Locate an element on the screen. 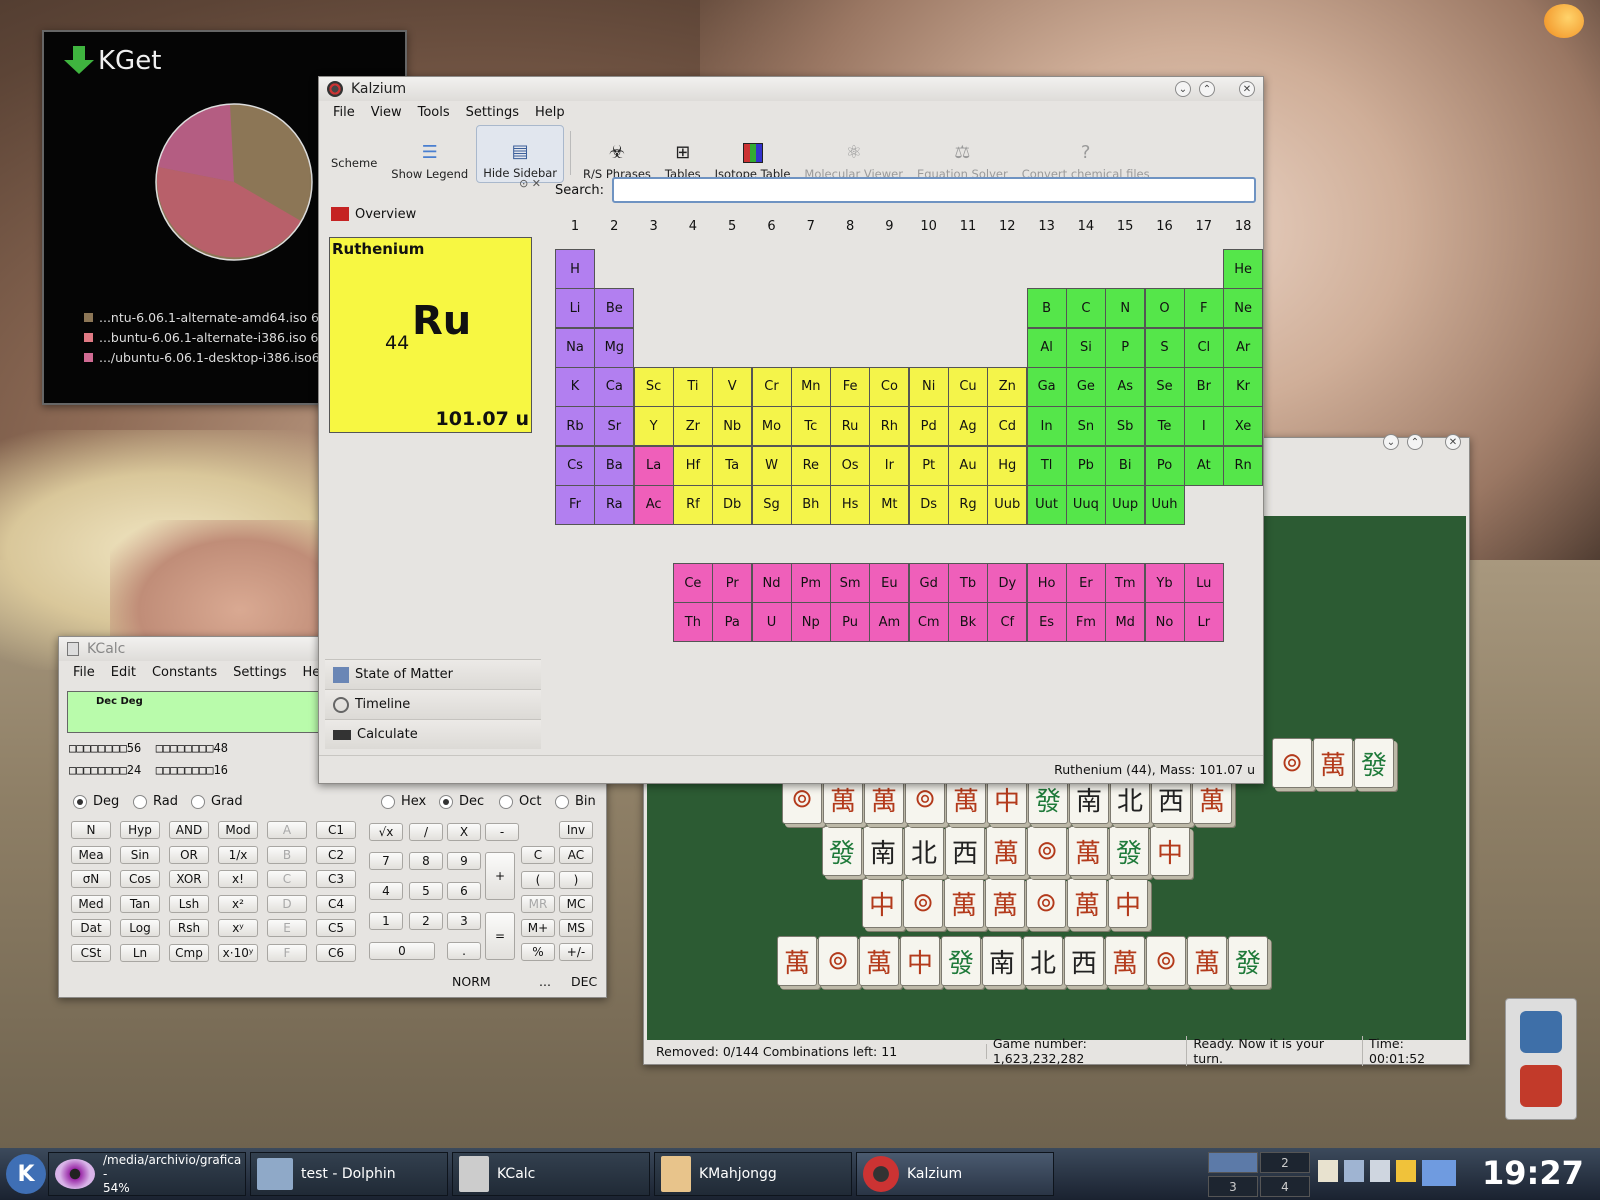 The height and width of the screenshot is (1200, 1600). element-pa: Pa is located at coordinates (732, 622).